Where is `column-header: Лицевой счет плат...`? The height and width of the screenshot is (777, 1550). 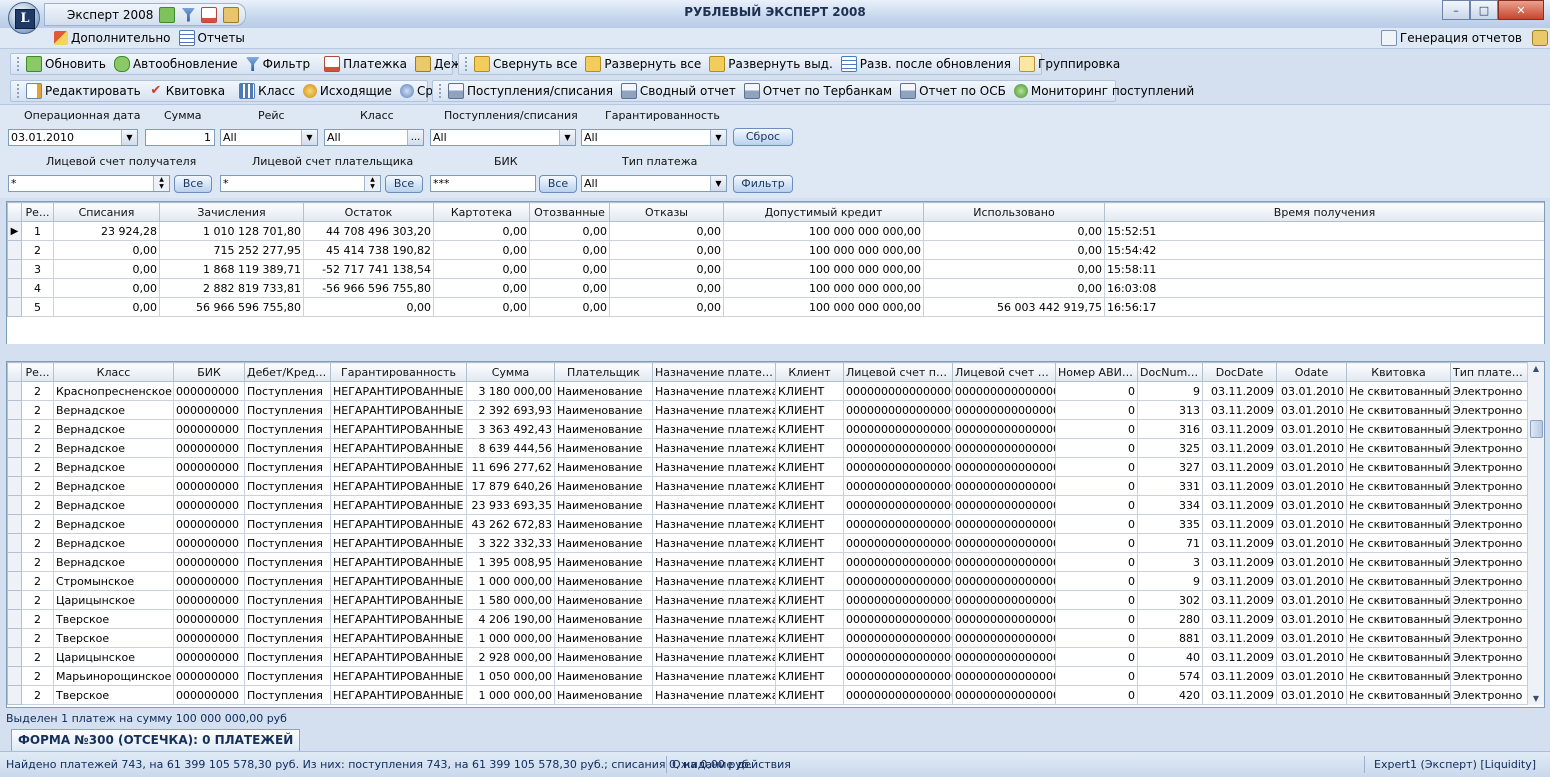 column-header: Лицевой счет плат... is located at coordinates (898, 372).